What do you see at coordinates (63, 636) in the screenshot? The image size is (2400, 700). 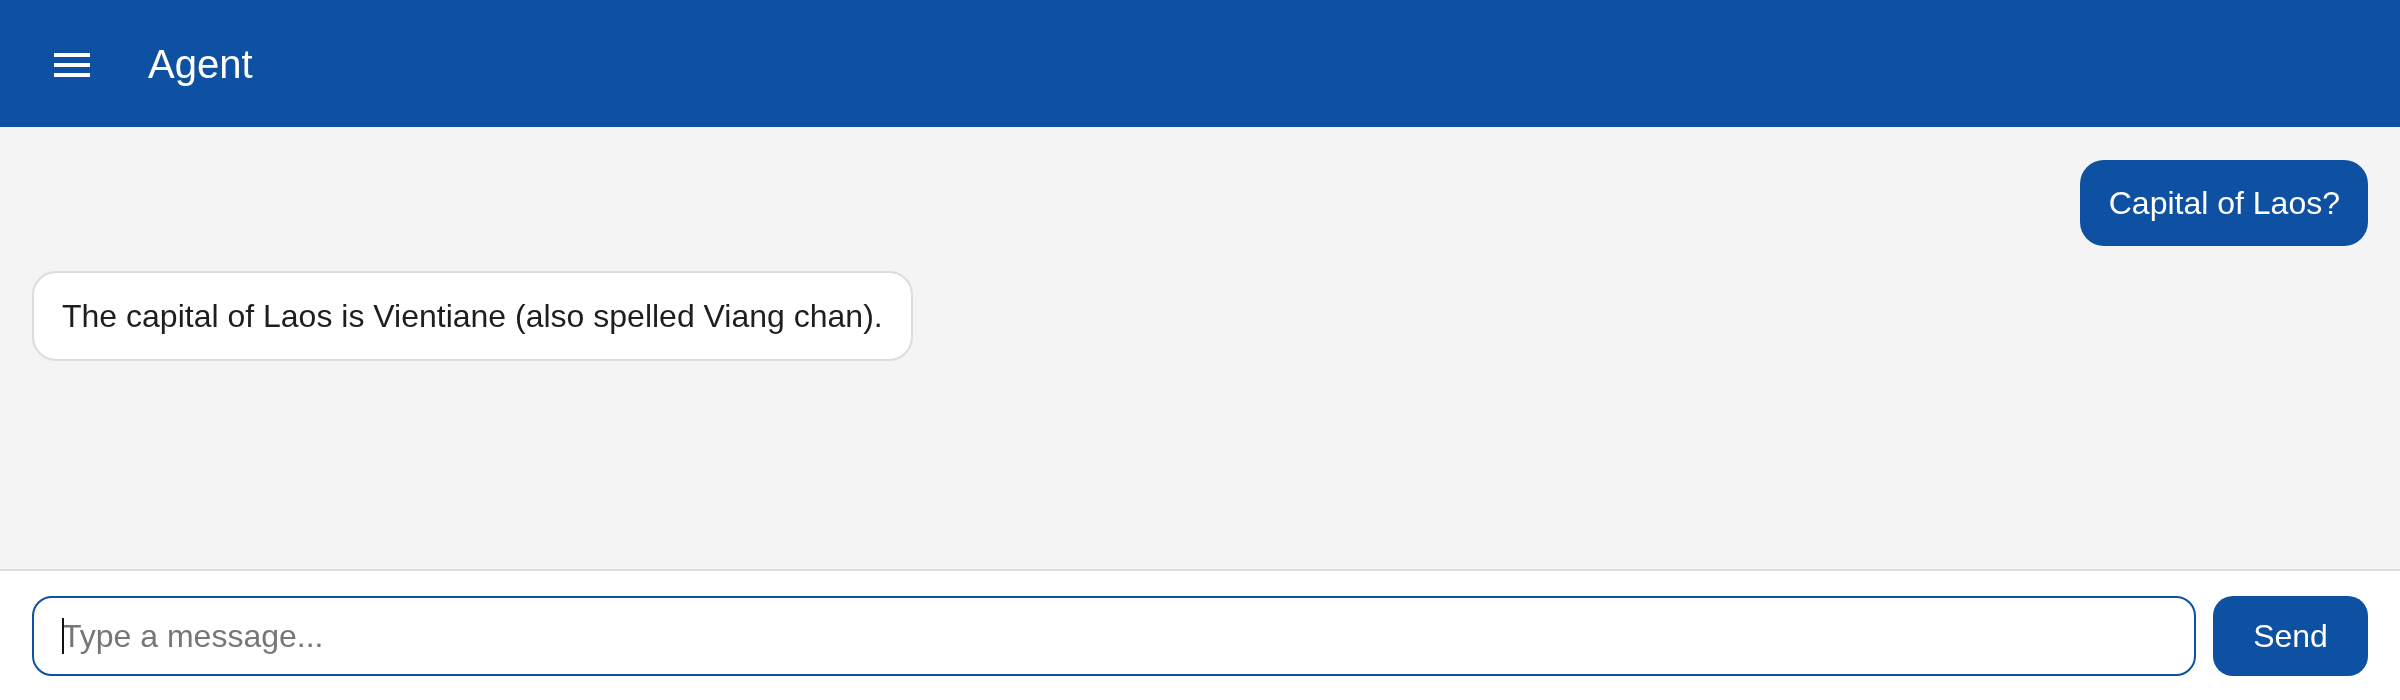 I see `text-cursor-icon` at bounding box center [63, 636].